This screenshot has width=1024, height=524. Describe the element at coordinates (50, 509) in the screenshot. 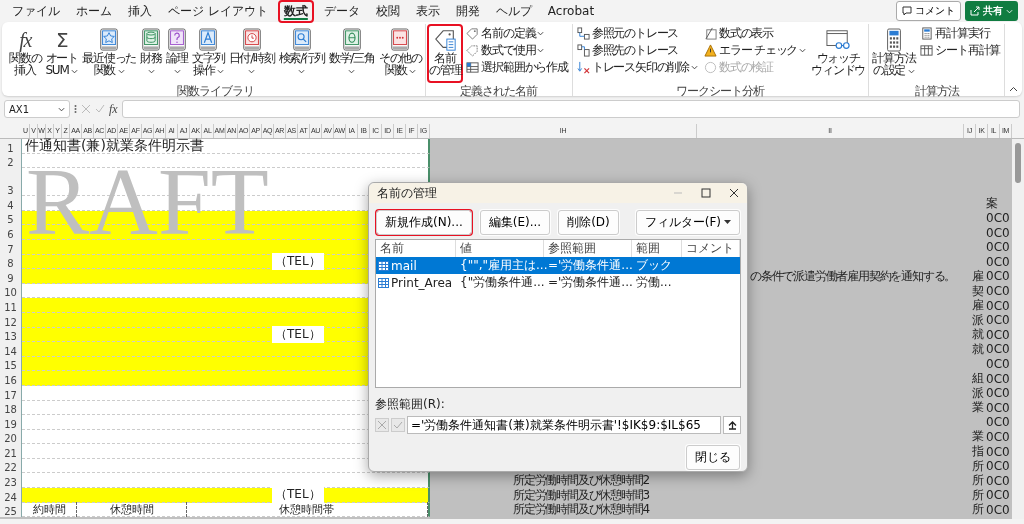

I see `table-cell: 約時間` at that location.